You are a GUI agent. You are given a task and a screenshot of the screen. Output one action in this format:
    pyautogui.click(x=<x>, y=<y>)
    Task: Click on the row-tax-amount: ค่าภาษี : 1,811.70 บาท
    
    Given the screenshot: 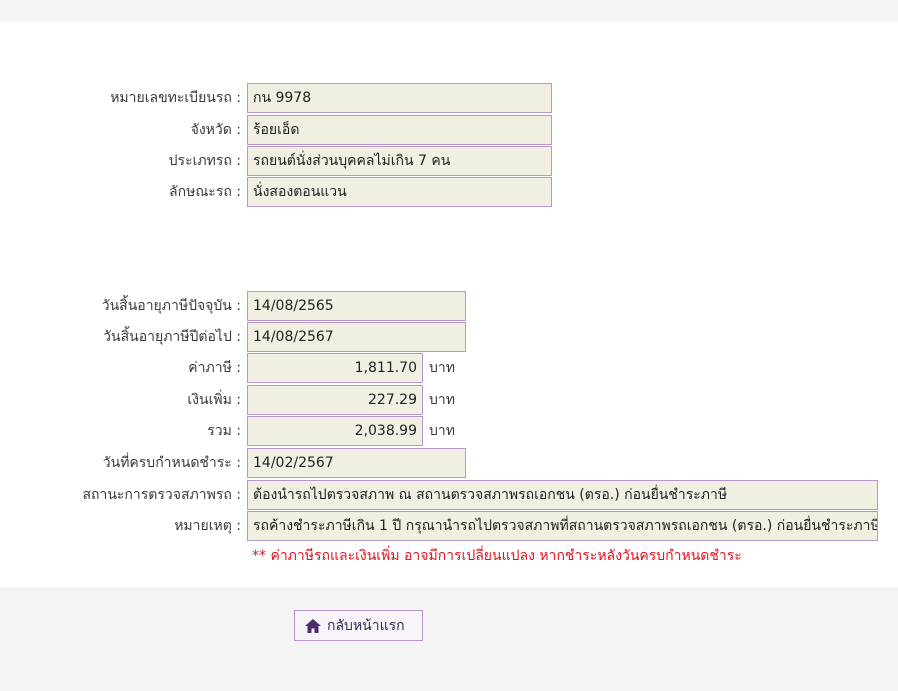 What is the action you would take?
    pyautogui.click(x=240, y=368)
    